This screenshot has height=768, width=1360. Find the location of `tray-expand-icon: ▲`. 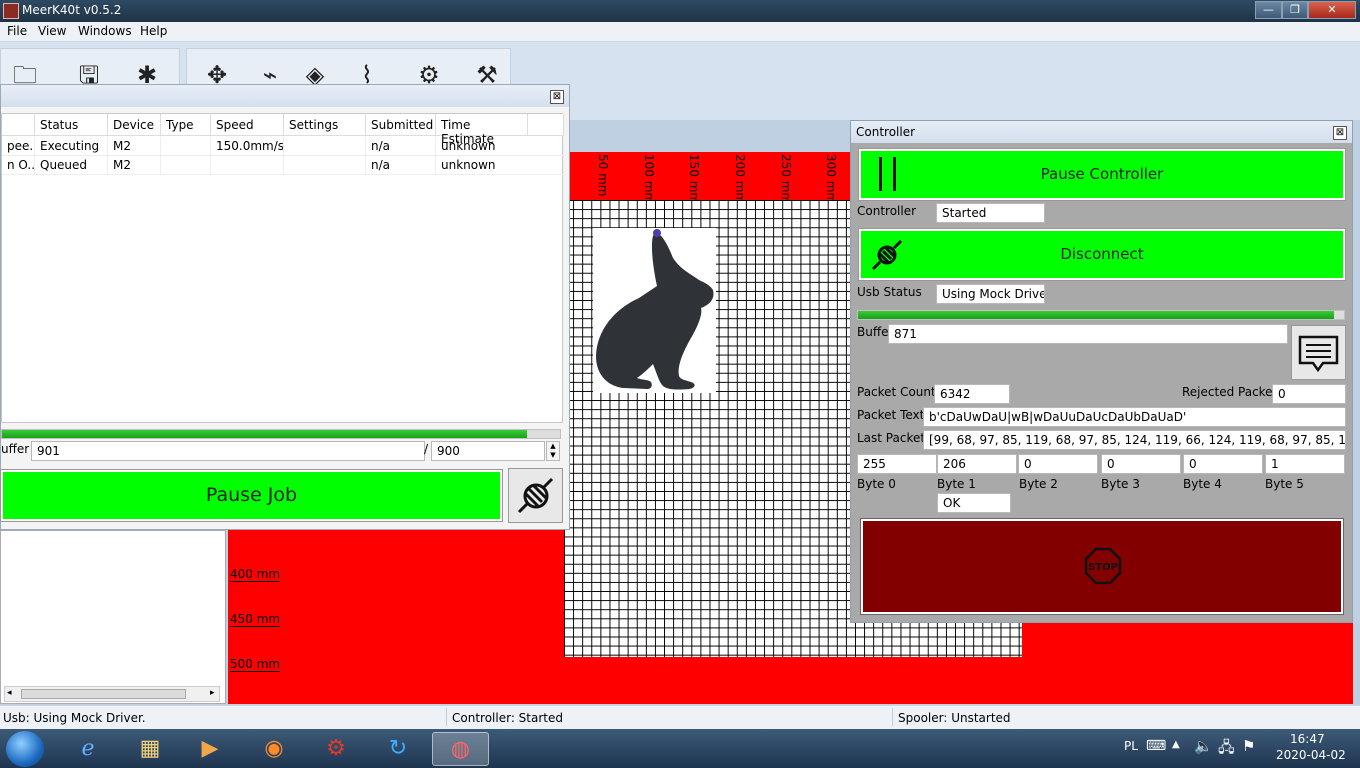

tray-expand-icon: ▲ is located at coordinates (1176, 744).